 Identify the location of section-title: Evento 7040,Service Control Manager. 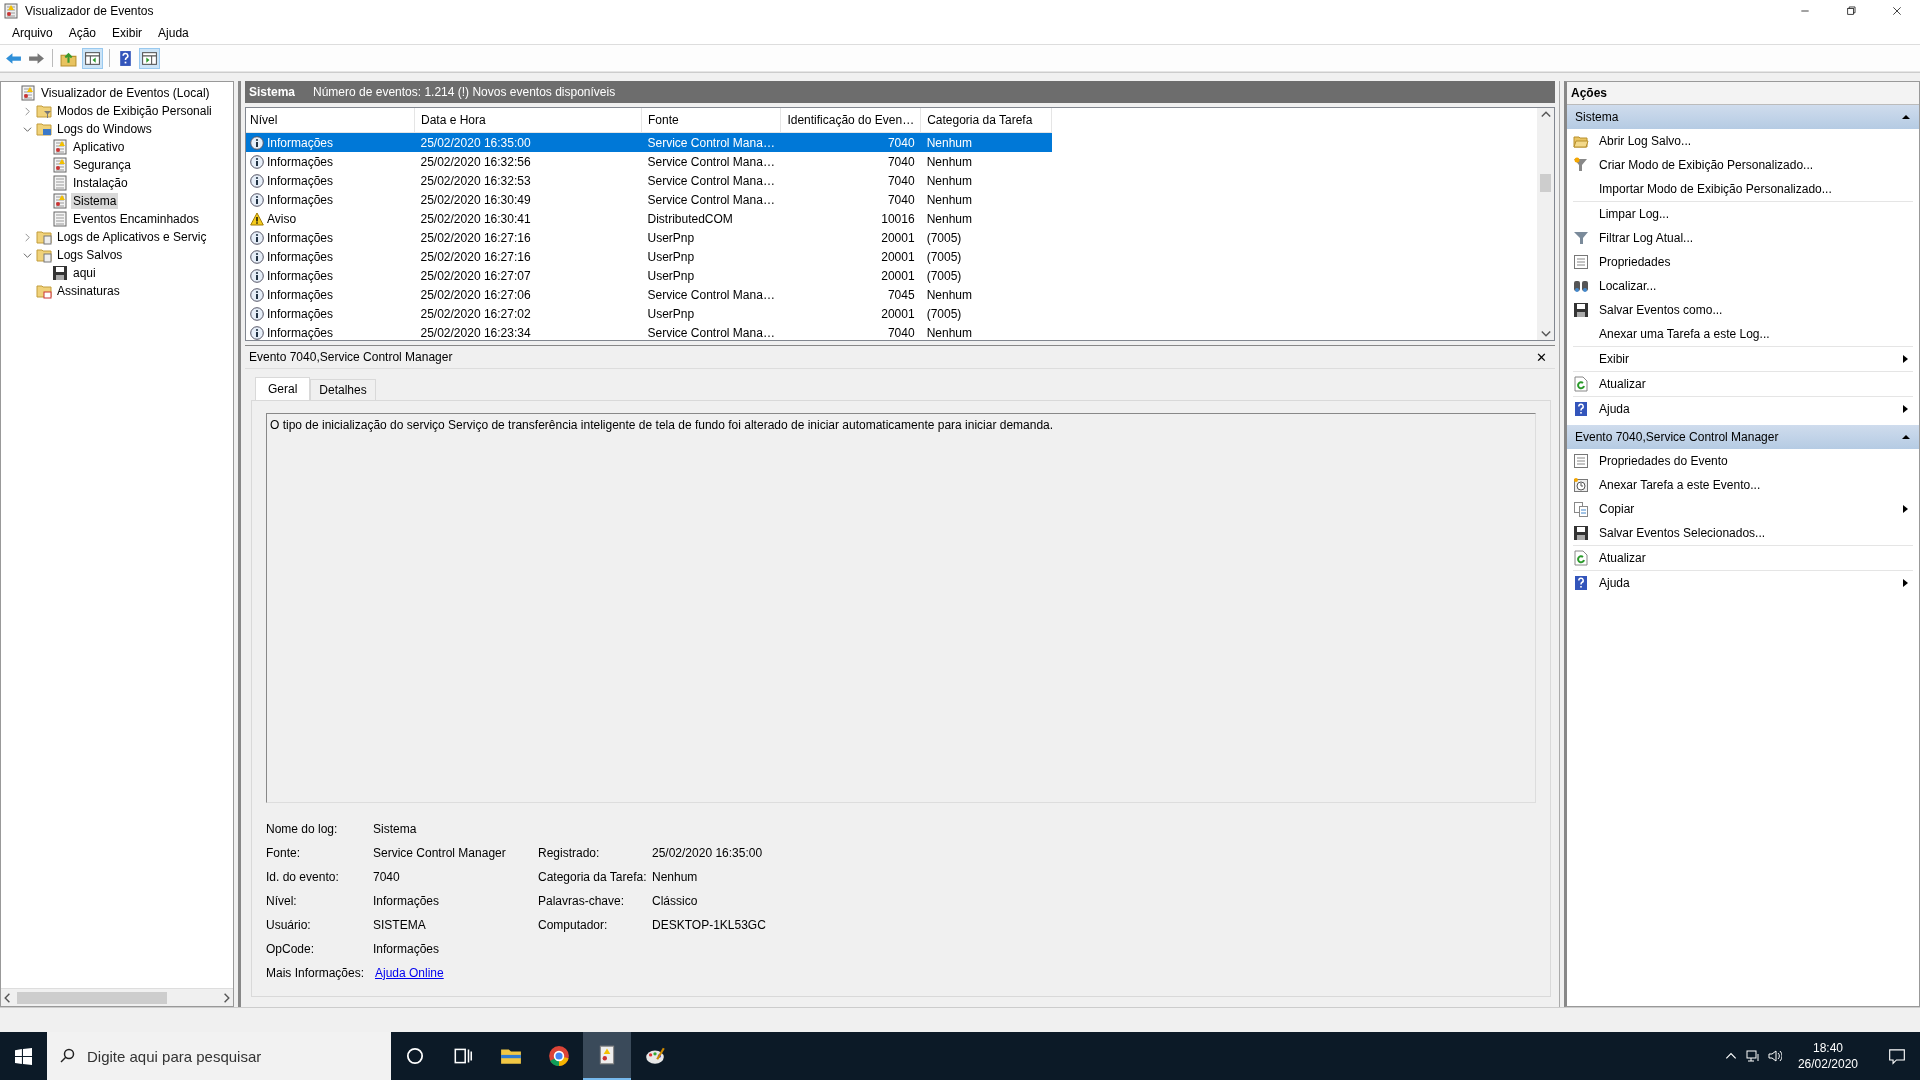
(1677, 437).